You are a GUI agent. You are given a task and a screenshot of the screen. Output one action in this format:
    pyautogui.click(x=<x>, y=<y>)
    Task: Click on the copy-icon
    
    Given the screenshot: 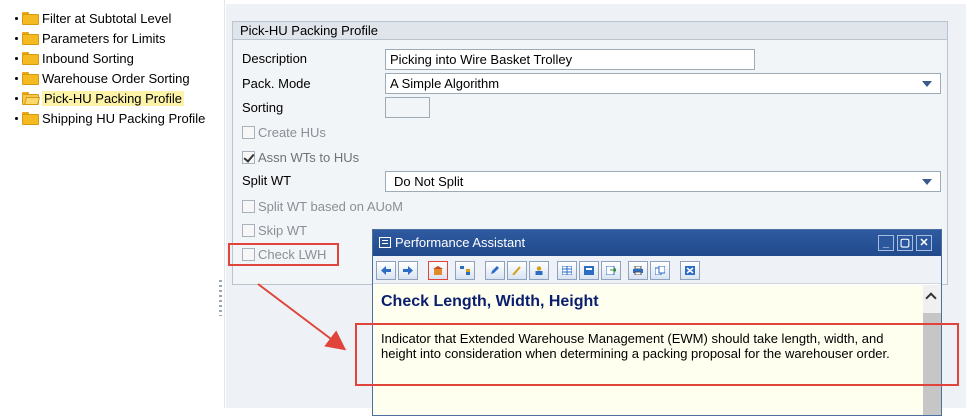 What is the action you would take?
    pyautogui.click(x=660, y=270)
    